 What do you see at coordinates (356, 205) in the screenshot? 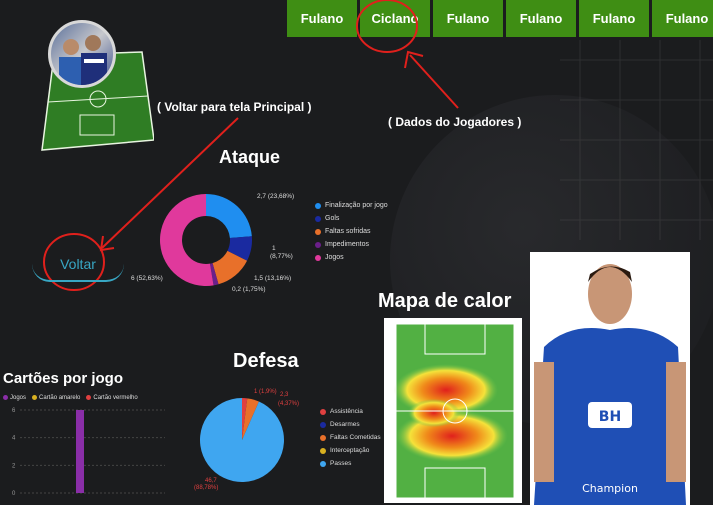
I see `legend-label: Finalização por jogo` at bounding box center [356, 205].